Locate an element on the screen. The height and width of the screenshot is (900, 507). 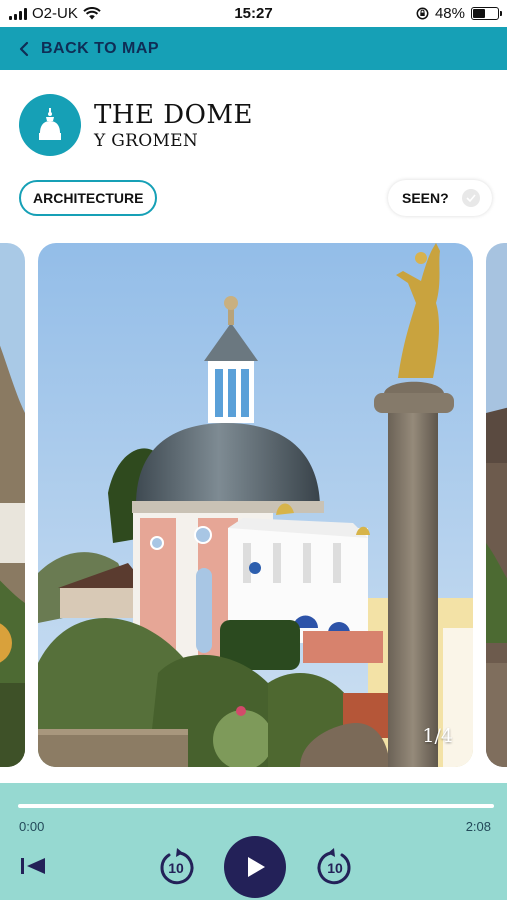
seen-toggle: SEEN? is located at coordinates (440, 198).